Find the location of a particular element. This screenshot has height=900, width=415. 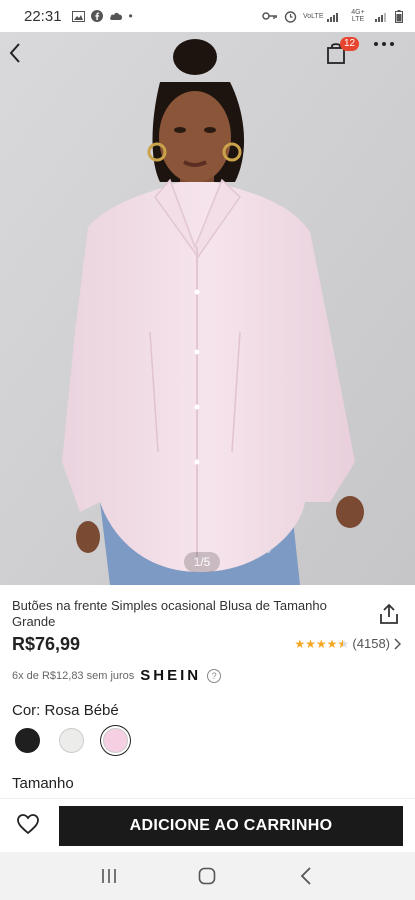

more-options-button is located at coordinates (390, 58).